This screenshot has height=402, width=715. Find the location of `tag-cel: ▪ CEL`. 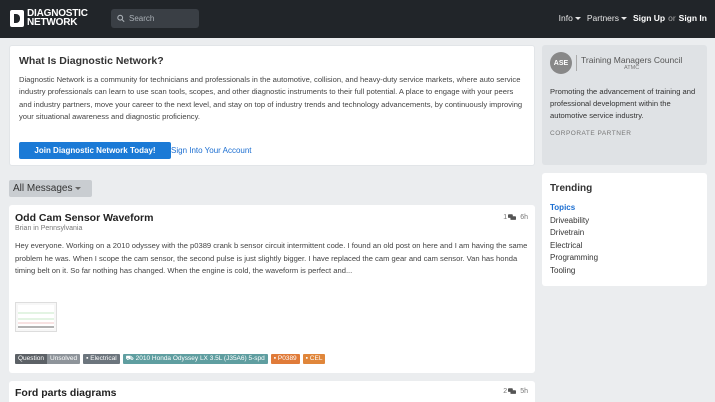

tag-cel: ▪ CEL is located at coordinates (314, 359).